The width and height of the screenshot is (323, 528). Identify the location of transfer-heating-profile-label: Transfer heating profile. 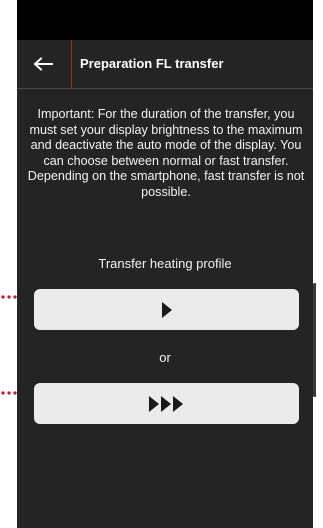
(165, 263).